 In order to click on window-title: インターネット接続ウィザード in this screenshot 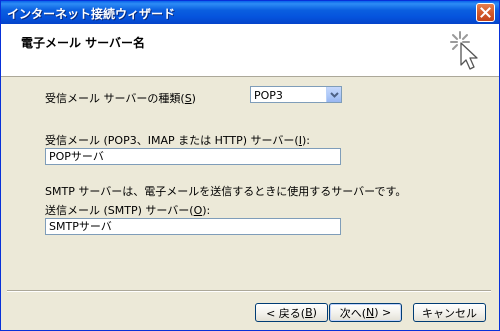, I will do `click(91, 14)`.